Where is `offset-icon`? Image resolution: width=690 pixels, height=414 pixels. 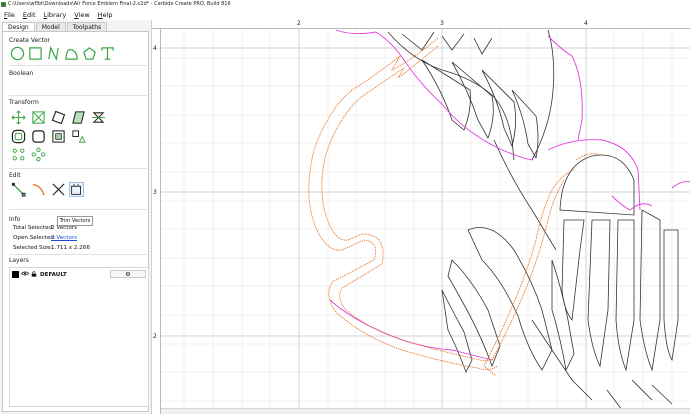 offset-icon is located at coordinates (18, 136).